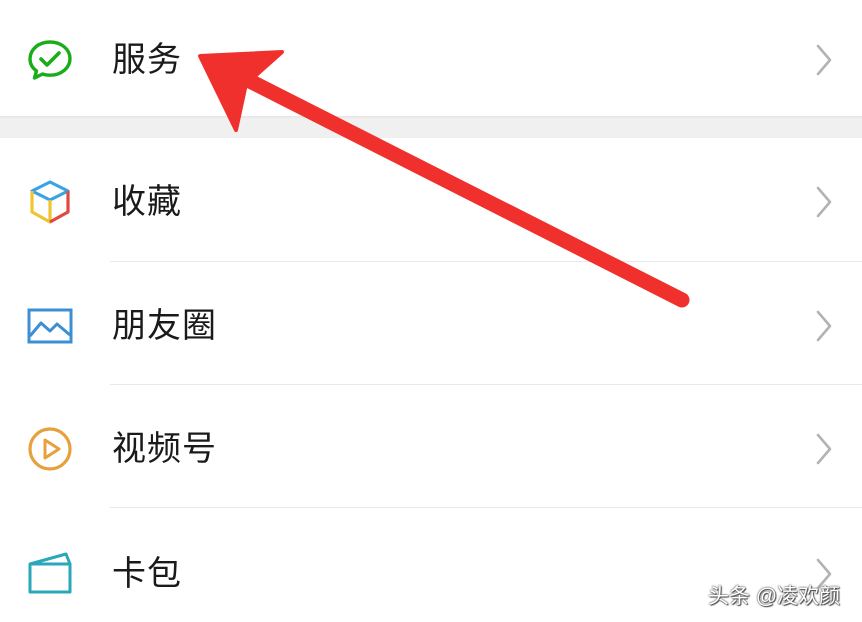 The width and height of the screenshot is (862, 622). I want to click on wechat-pay-icon, so click(50, 60).